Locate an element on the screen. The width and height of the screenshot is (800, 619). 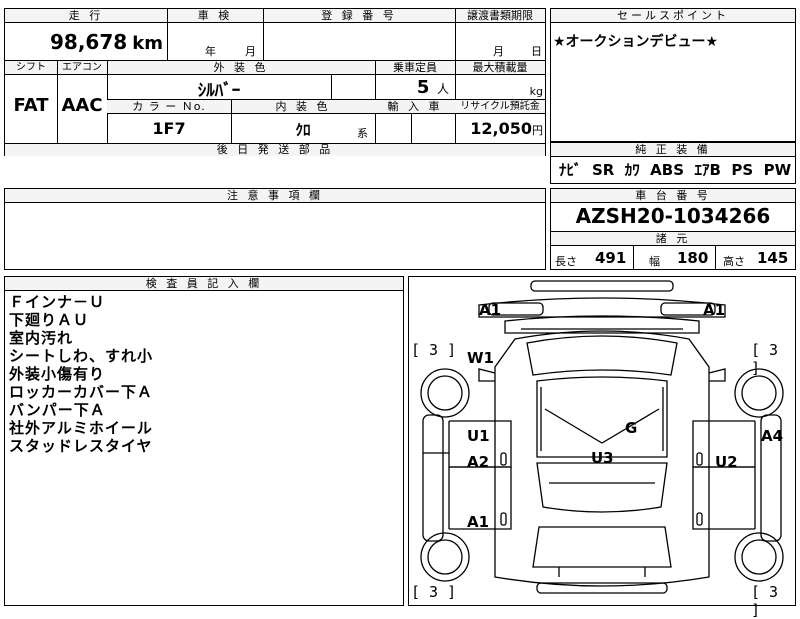
inspector-header: 検 査 員 記 入 欄 is located at coordinates (204, 284).